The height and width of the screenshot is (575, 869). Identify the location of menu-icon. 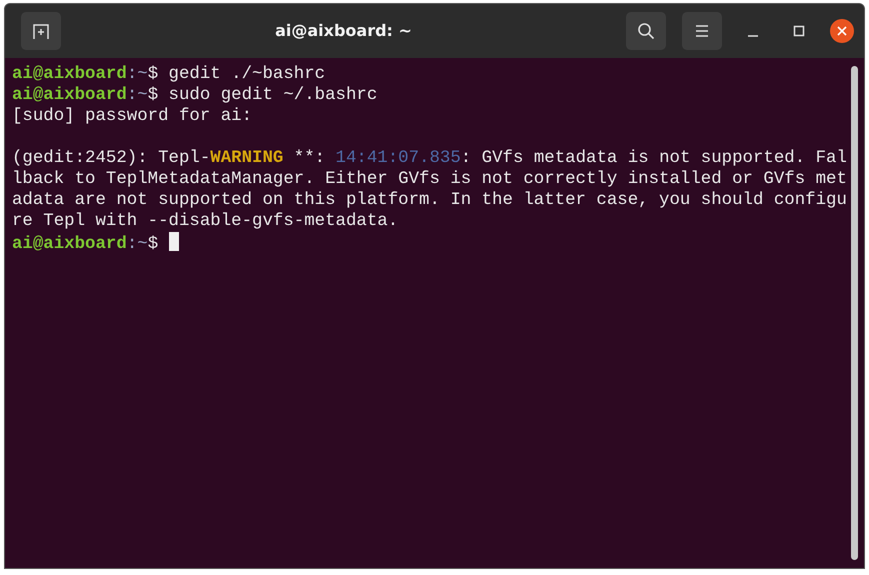
(702, 31).